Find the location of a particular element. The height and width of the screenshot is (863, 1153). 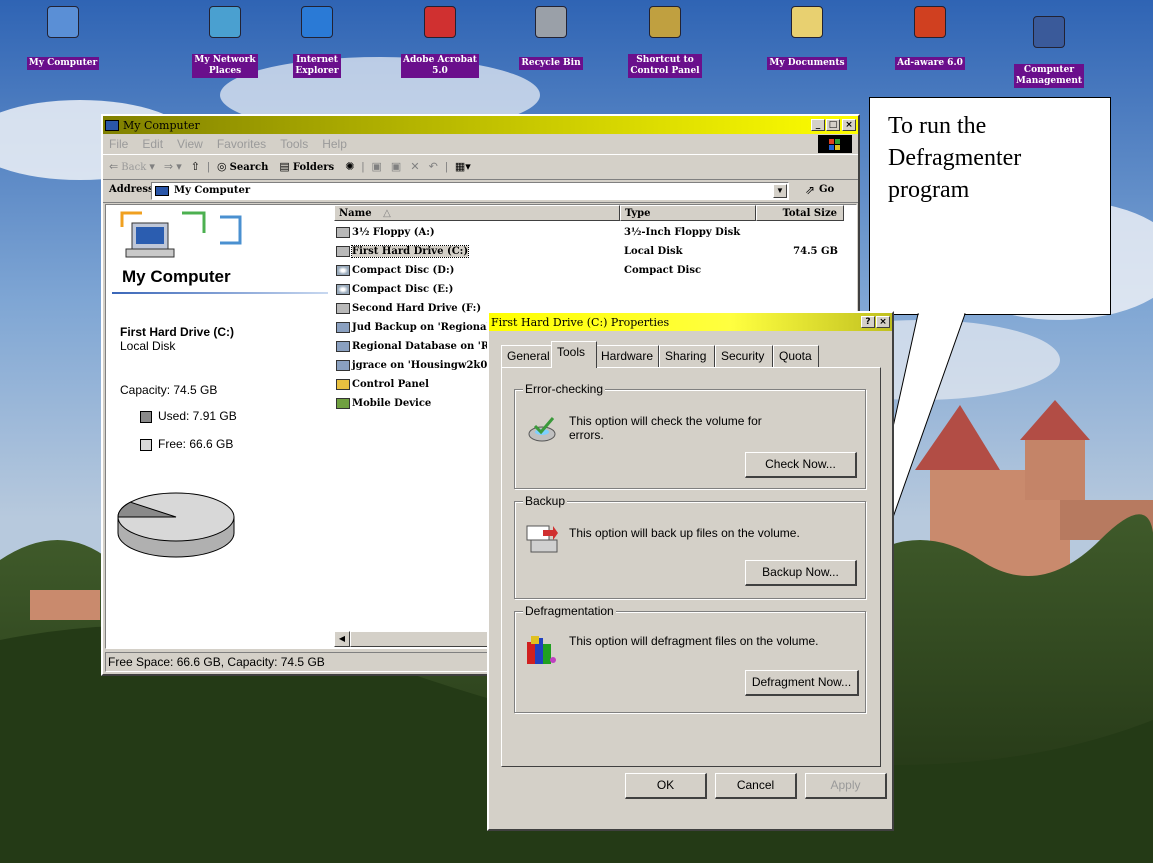

capacity-text: Capacity: 74.5 GB is located at coordinates (169, 390).